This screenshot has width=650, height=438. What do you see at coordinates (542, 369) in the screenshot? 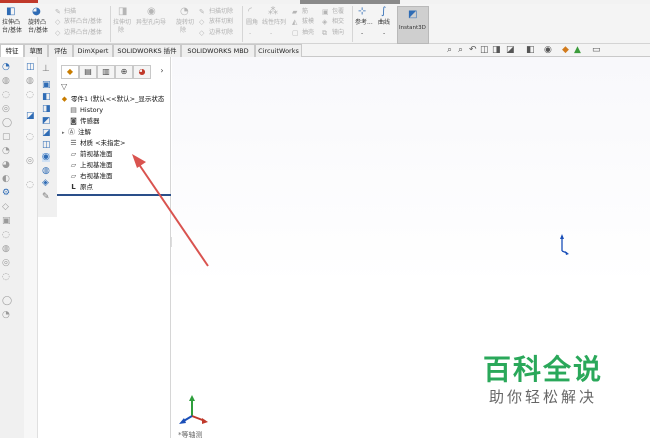
I see `watermark-title: 百科全说` at bounding box center [542, 369].